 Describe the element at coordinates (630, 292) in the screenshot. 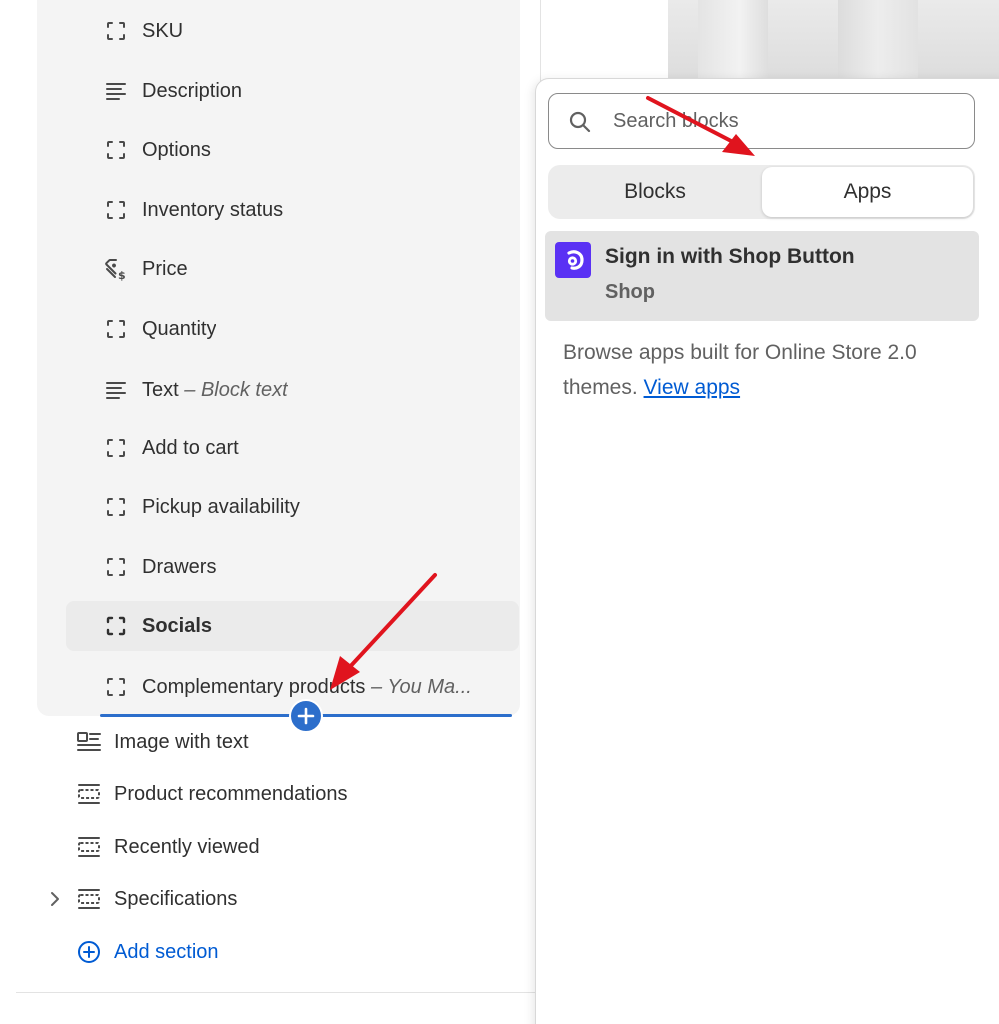

I see `app-block-provider: Shop` at that location.